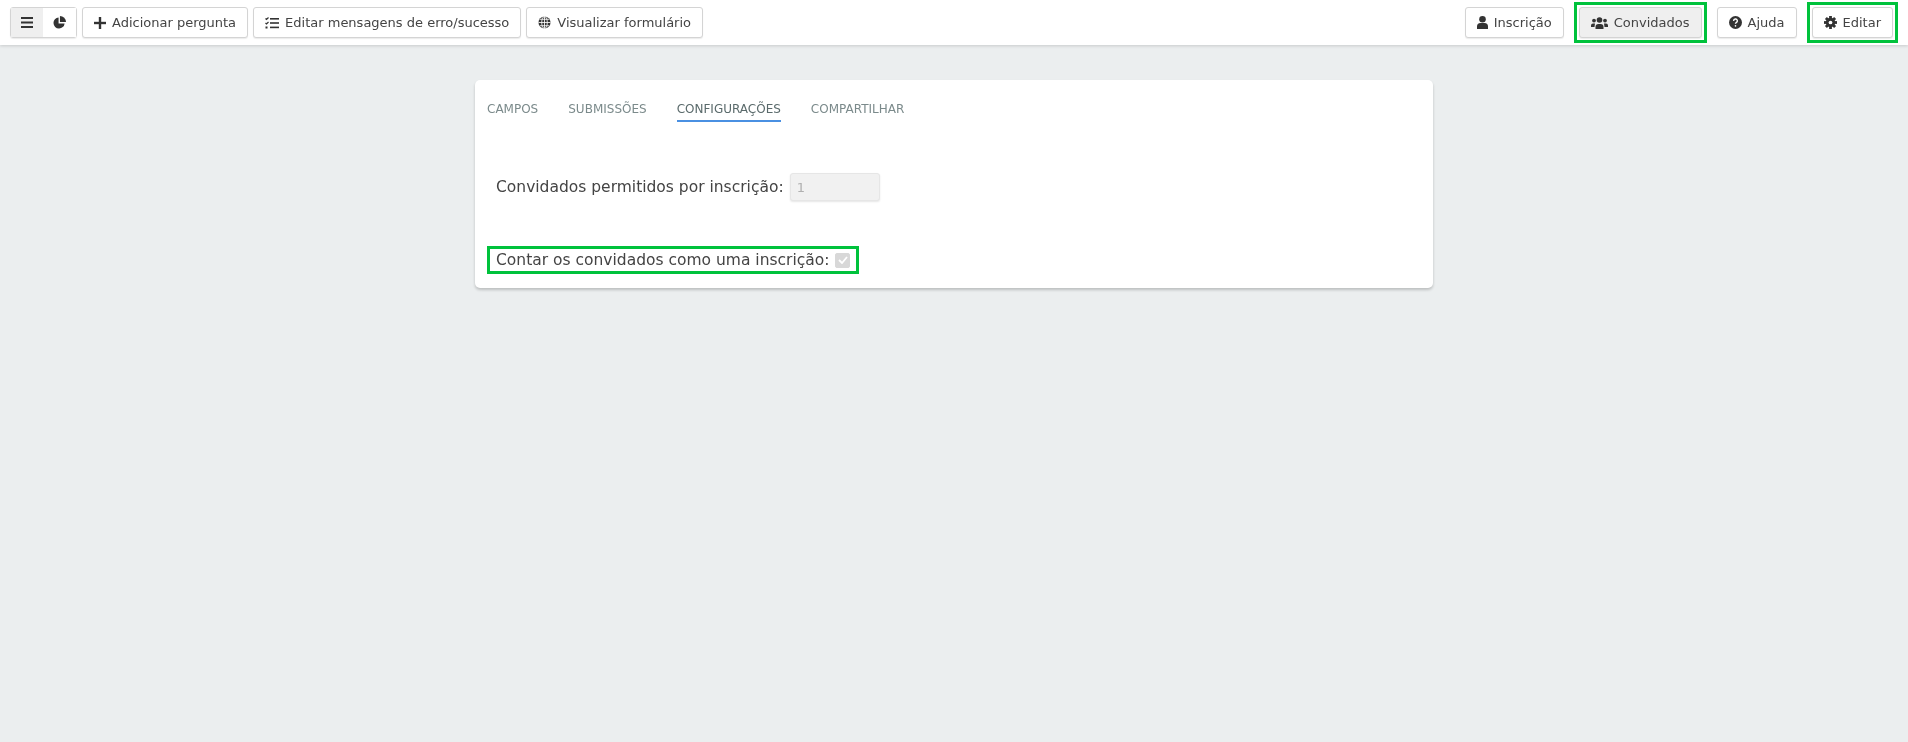 This screenshot has width=1908, height=742. I want to click on user-icon, so click(1482, 22).